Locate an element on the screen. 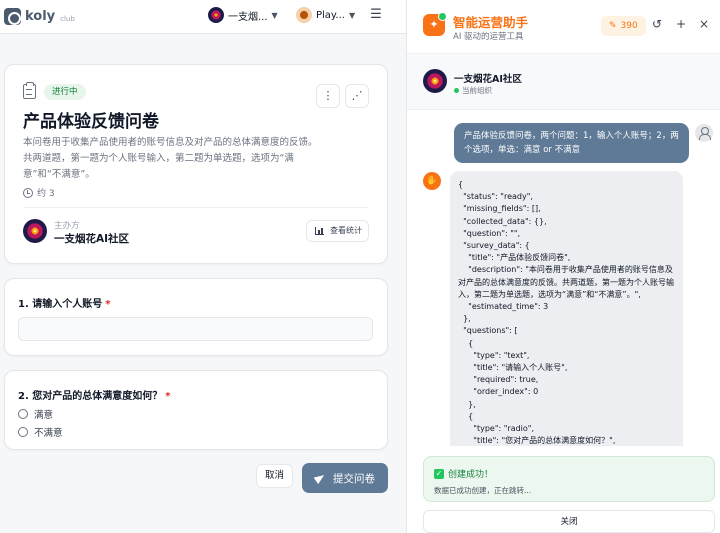 The width and height of the screenshot is (720, 533). org-status: 当前组织 is located at coordinates (473, 90).